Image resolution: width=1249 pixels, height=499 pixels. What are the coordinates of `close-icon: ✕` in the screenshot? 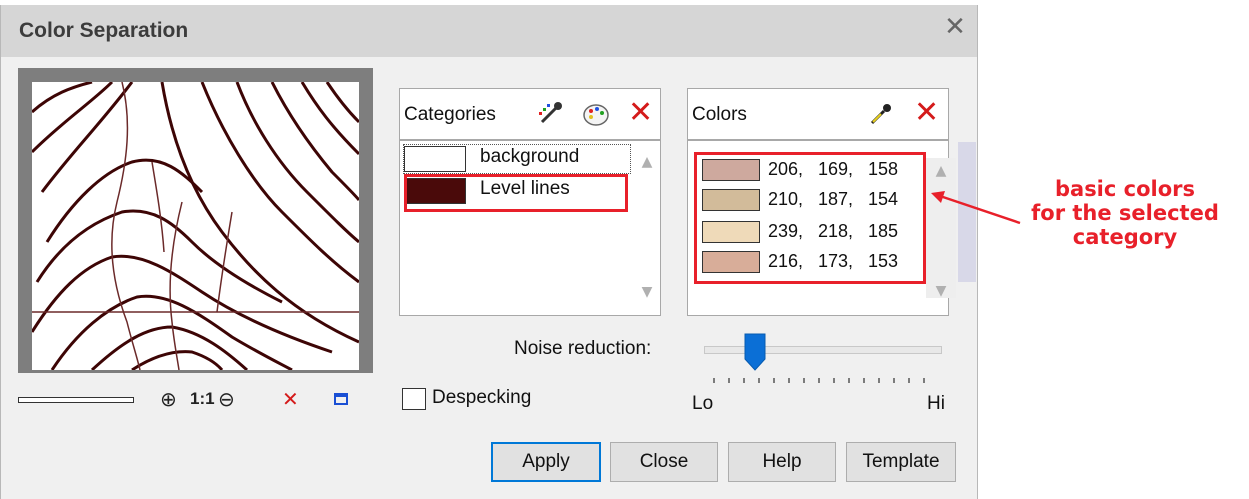 It's located at (955, 27).